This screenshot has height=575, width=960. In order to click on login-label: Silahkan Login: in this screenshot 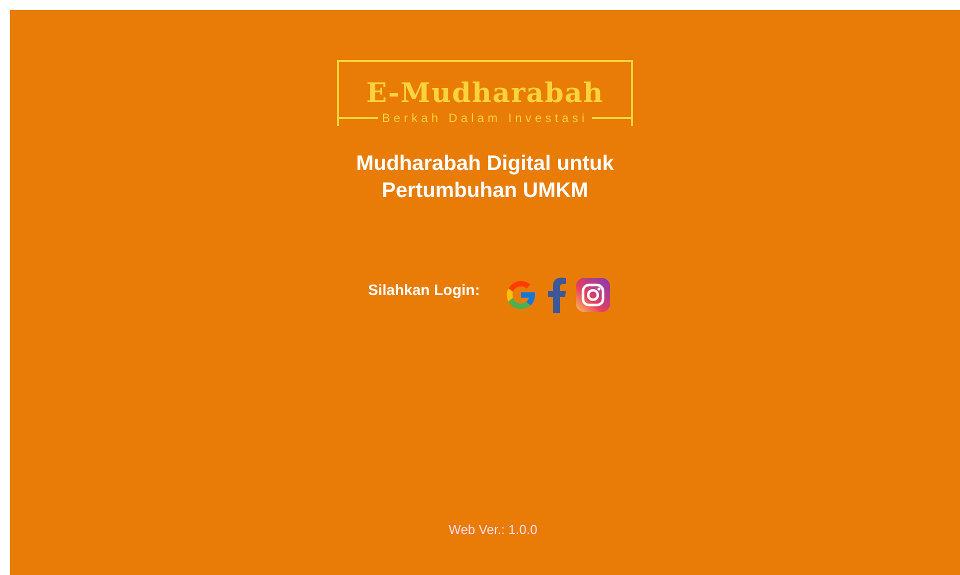, I will do `click(424, 291)`.